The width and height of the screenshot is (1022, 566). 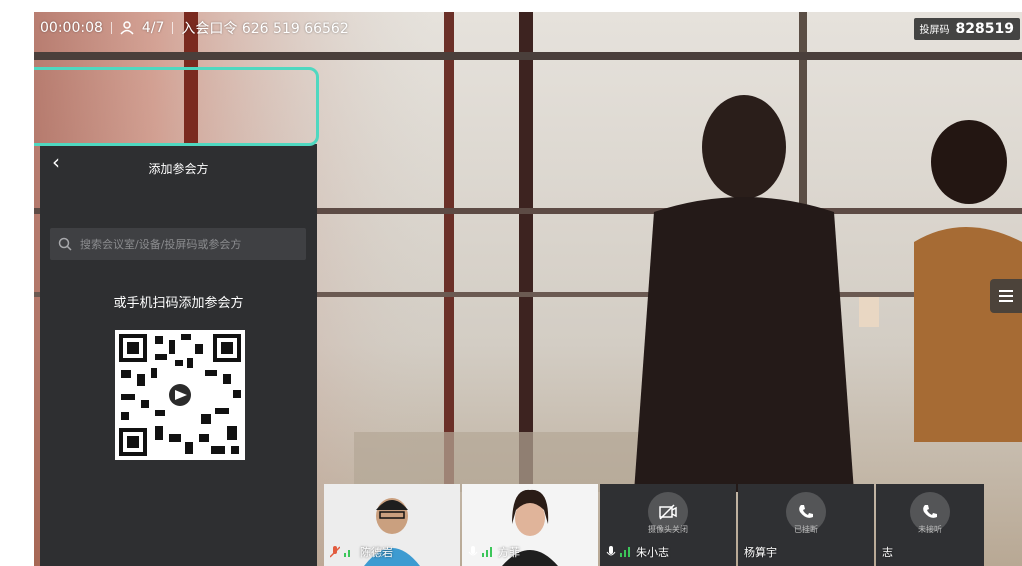 I want to click on search-box, so click(x=178, y=244).